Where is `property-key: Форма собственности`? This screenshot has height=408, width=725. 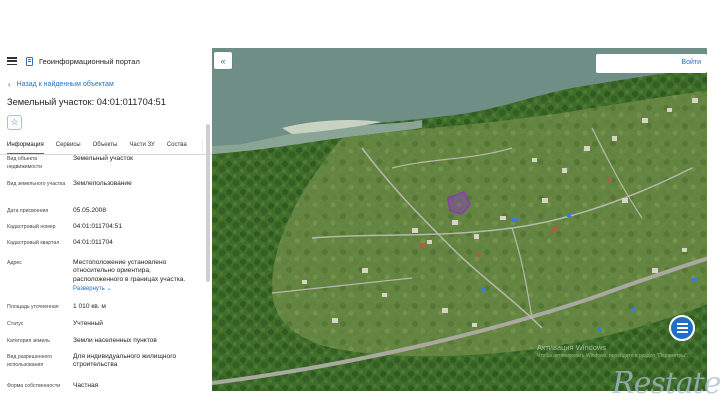
property-key: Форма собственности is located at coordinates (34, 386).